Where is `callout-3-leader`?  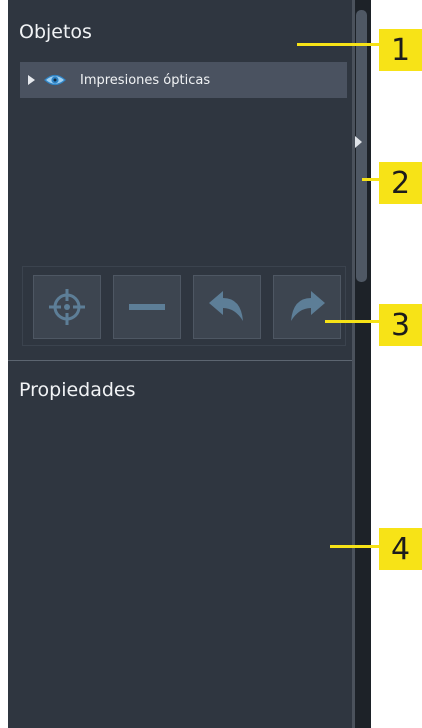
callout-3-leader is located at coordinates (352, 321).